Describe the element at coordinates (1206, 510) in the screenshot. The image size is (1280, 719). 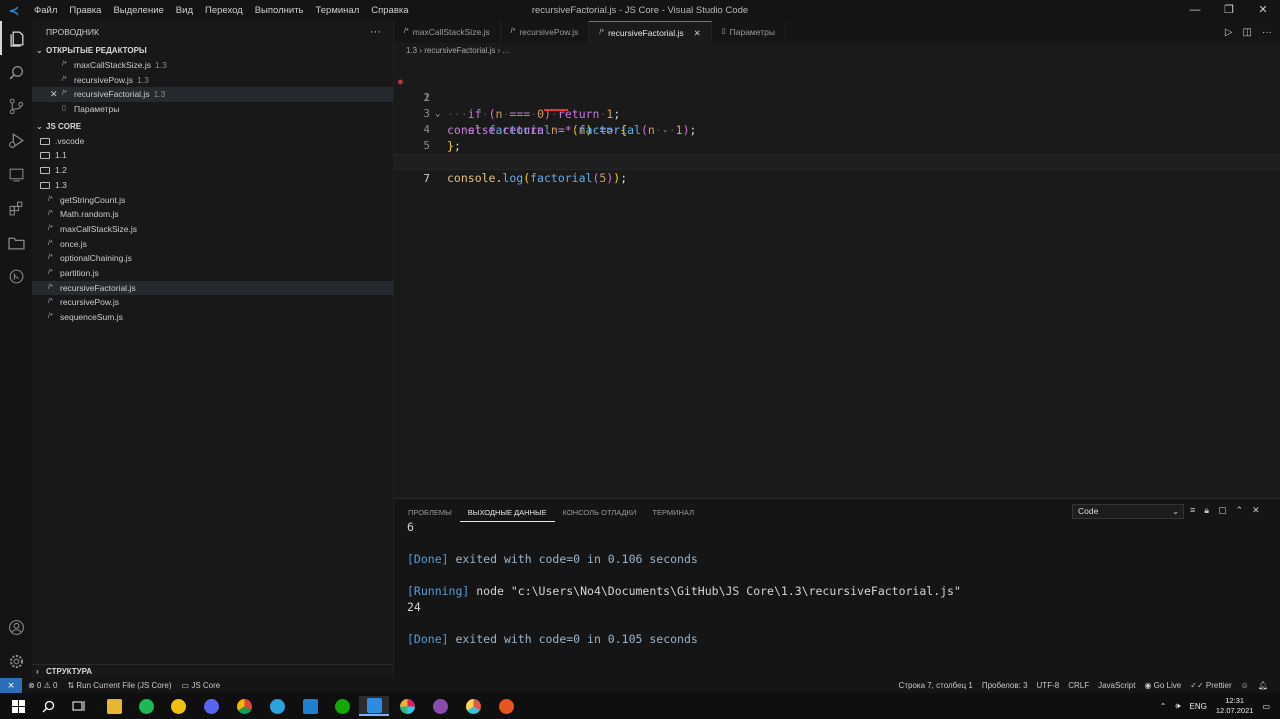
I see `lock-scroll-icon: 🔒︎` at that location.